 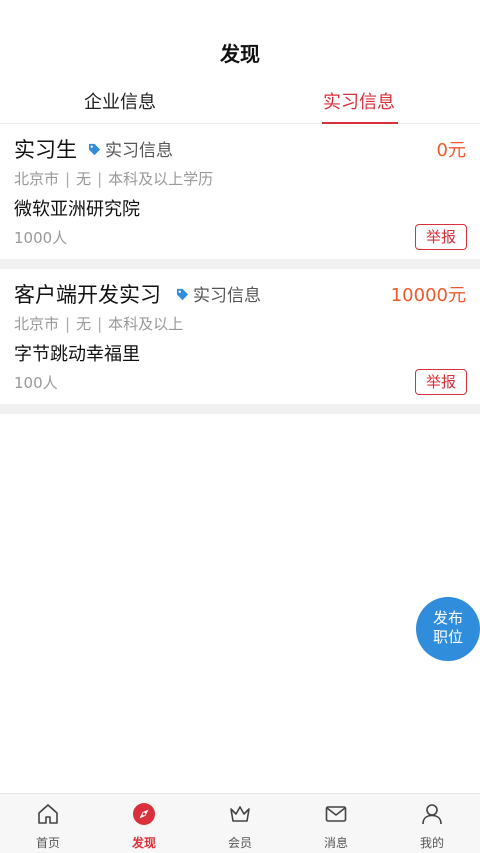 What do you see at coordinates (336, 814) in the screenshot?
I see `mail-icon` at bounding box center [336, 814].